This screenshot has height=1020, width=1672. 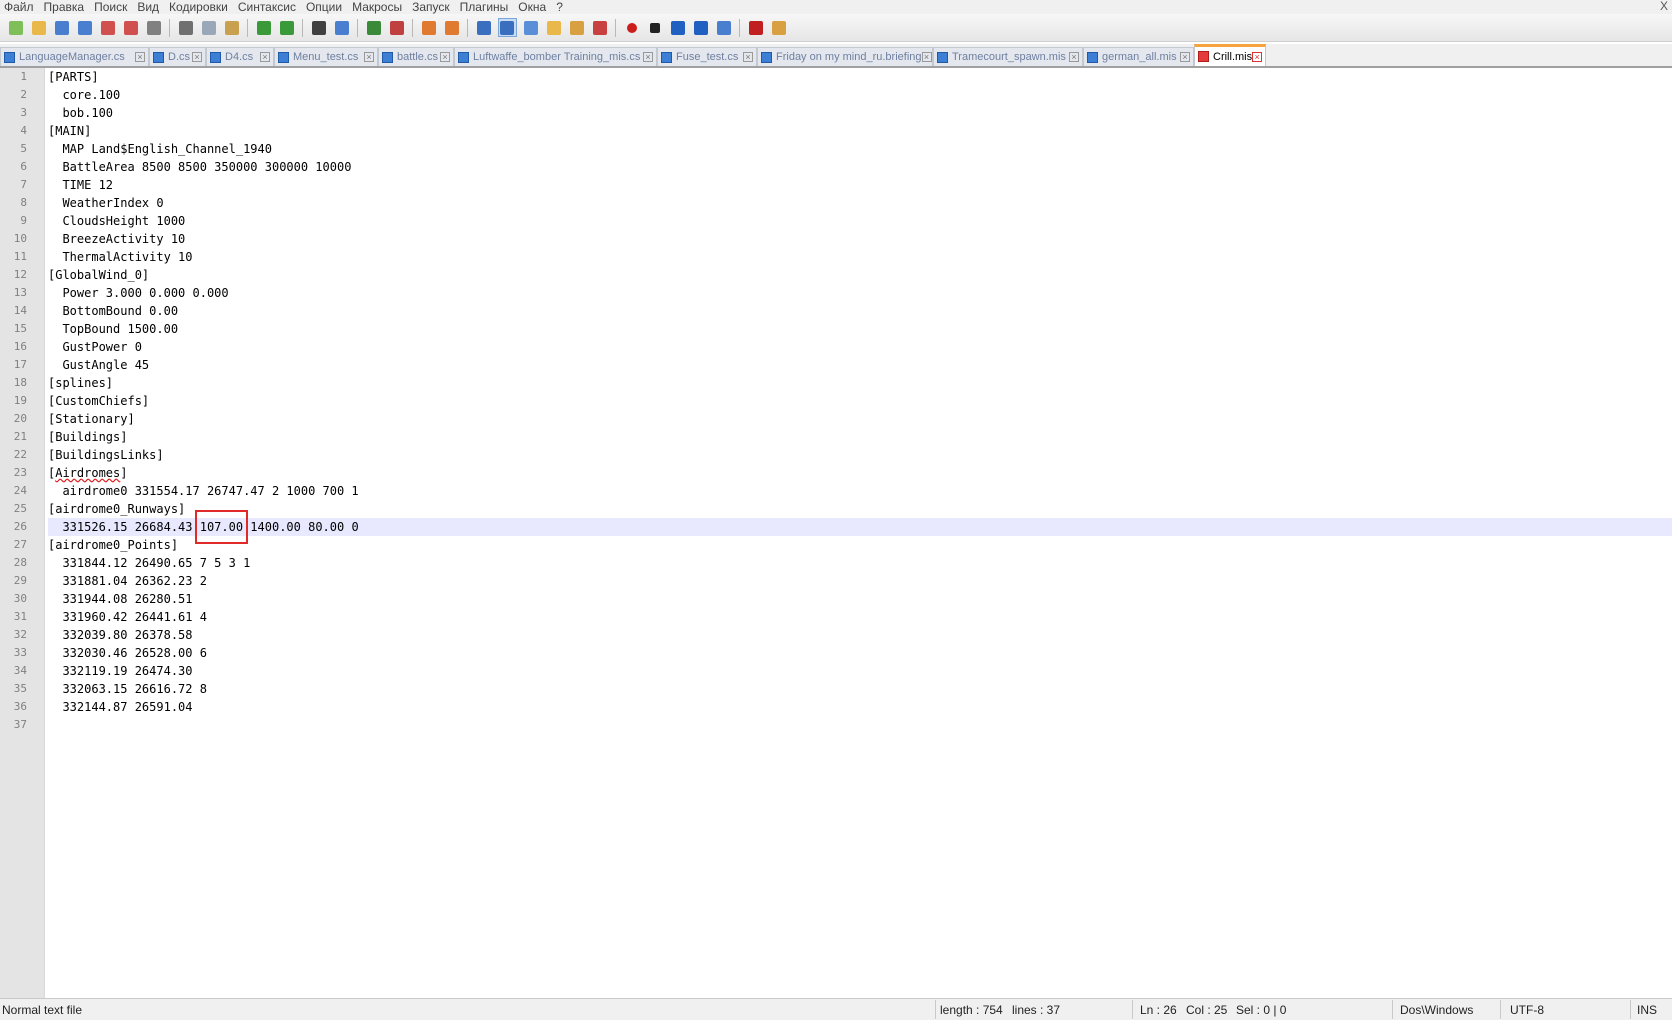 What do you see at coordinates (507, 27) in the screenshot?
I see `show-all-chars-icon` at bounding box center [507, 27].